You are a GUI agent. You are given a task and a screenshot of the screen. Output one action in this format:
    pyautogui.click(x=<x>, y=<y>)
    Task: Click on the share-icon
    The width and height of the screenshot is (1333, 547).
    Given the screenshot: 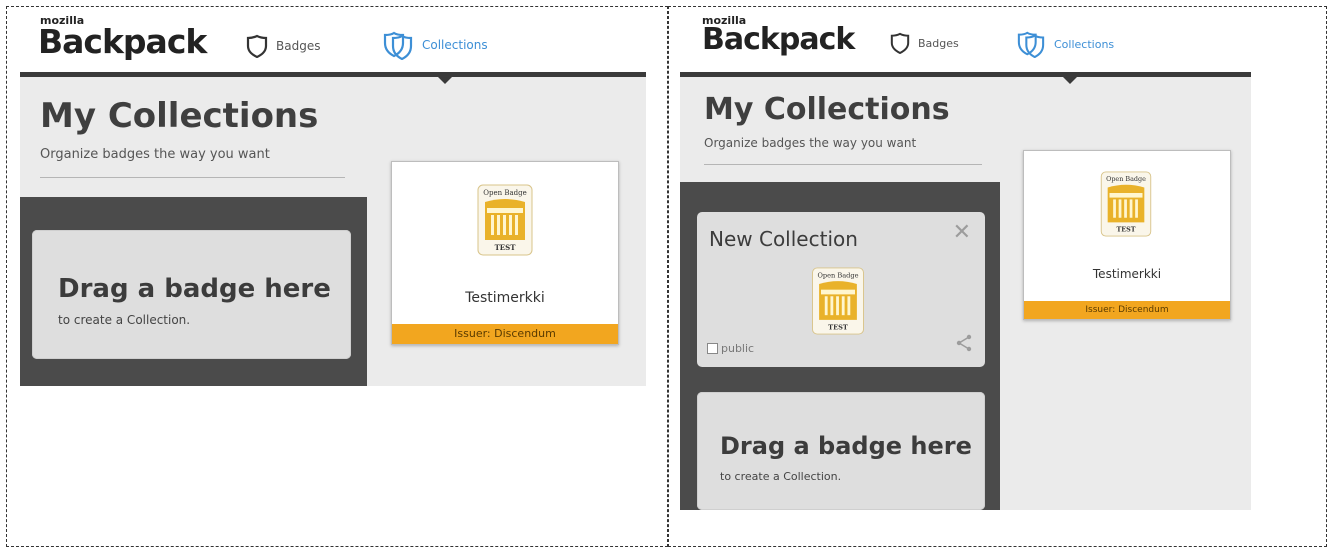 What is the action you would take?
    pyautogui.click(x=964, y=343)
    